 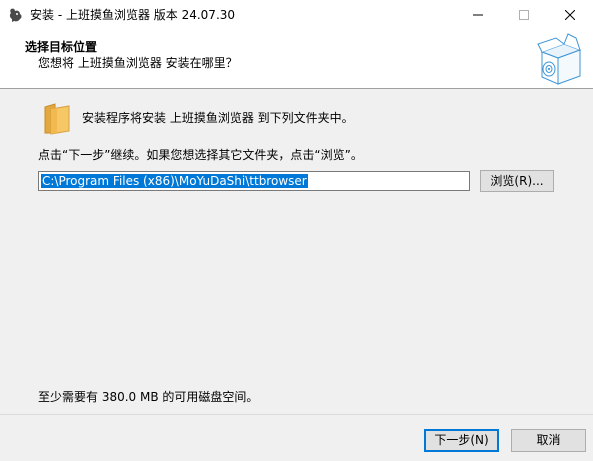 I want to click on disk-space-text: 至少需要有 380.0 MB 的可用磁盘空间。, so click(x=148, y=397).